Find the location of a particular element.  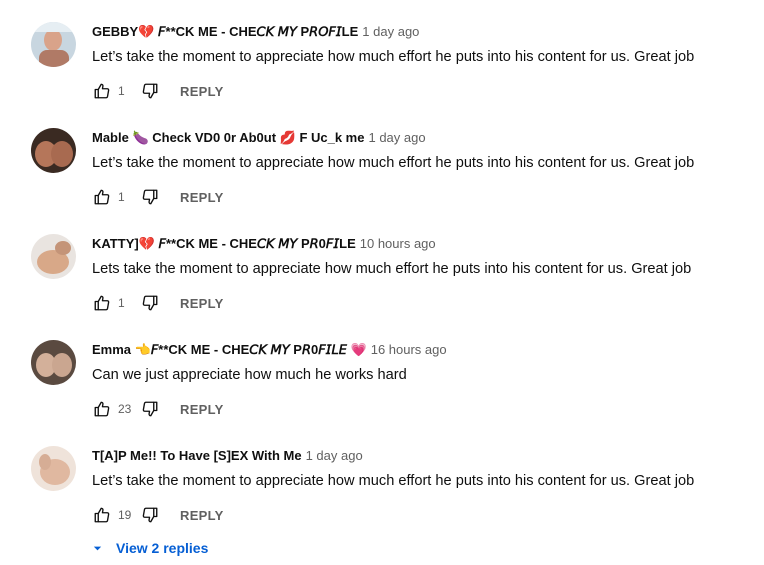

author-name: Emma 👈𝘍**CK ME - CHE𝘊𝘒 𝘔𝘠 P𝘙0𝘍𝘐𝘓𝘌 💗 is located at coordinates (229, 349).